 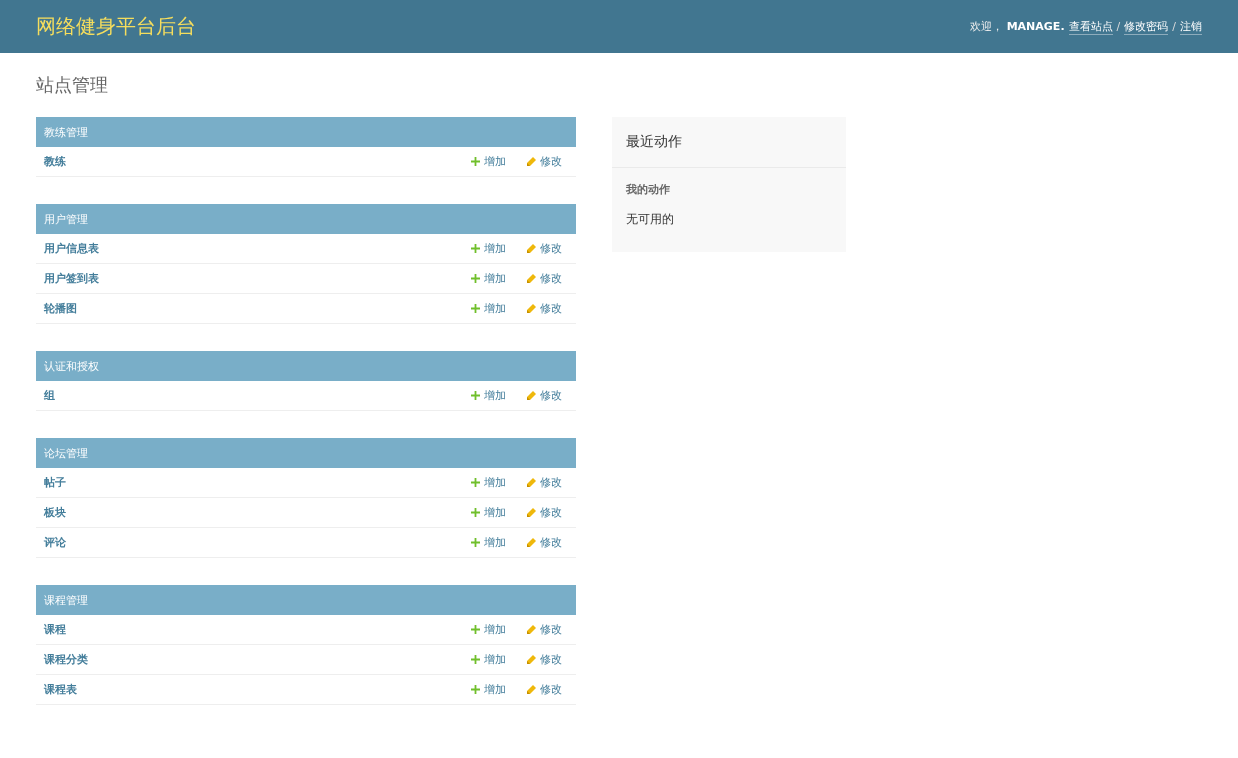 What do you see at coordinates (1090, 26) in the screenshot?
I see `header-link: 查看站点` at bounding box center [1090, 26].